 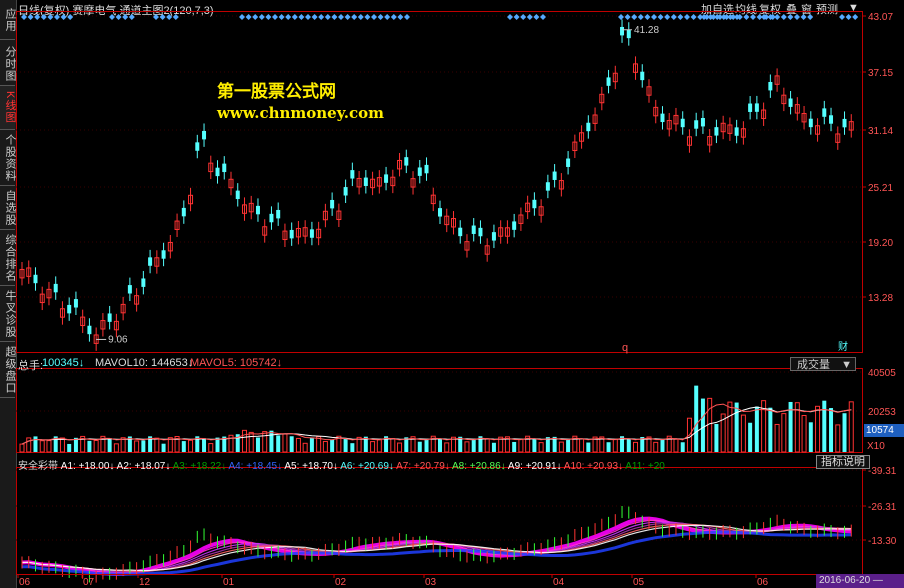 I want to click on sidebar-tab-6: 牛叉诊股, so click(x=8, y=314).